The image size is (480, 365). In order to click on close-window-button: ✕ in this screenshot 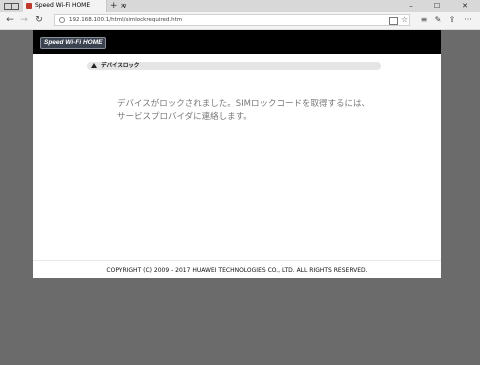, I will do `click(465, 6)`.